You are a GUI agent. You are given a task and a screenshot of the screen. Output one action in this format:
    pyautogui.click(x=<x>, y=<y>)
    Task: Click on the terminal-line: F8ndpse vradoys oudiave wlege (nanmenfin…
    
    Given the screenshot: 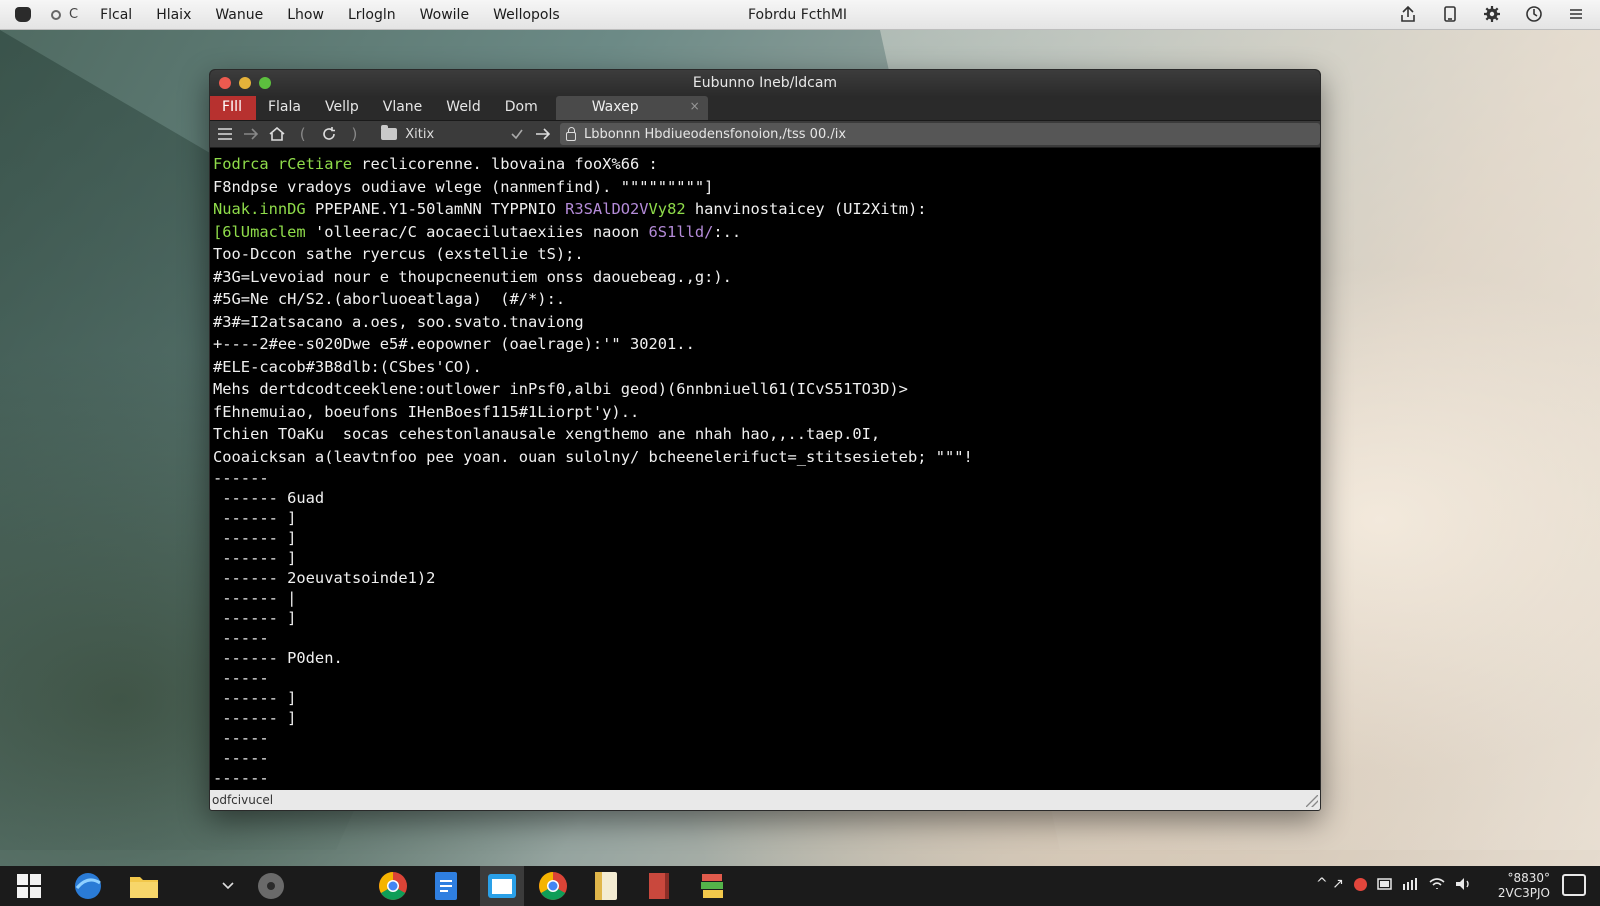 What is the action you would take?
    pyautogui.click(x=766, y=187)
    